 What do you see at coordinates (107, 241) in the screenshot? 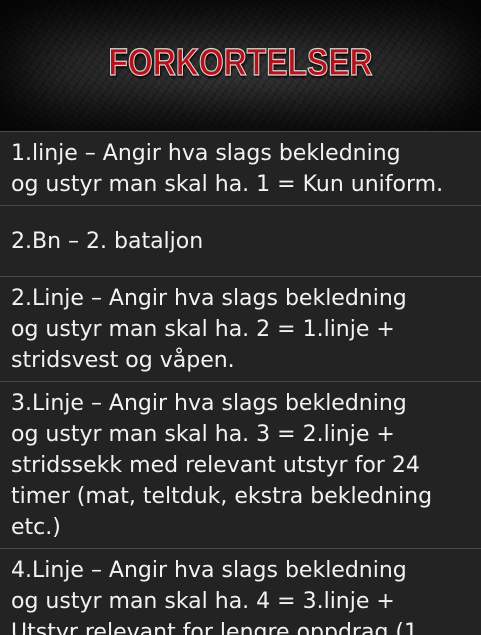
I see `list-item-text: 2.Bn – 2. bataljon` at bounding box center [107, 241].